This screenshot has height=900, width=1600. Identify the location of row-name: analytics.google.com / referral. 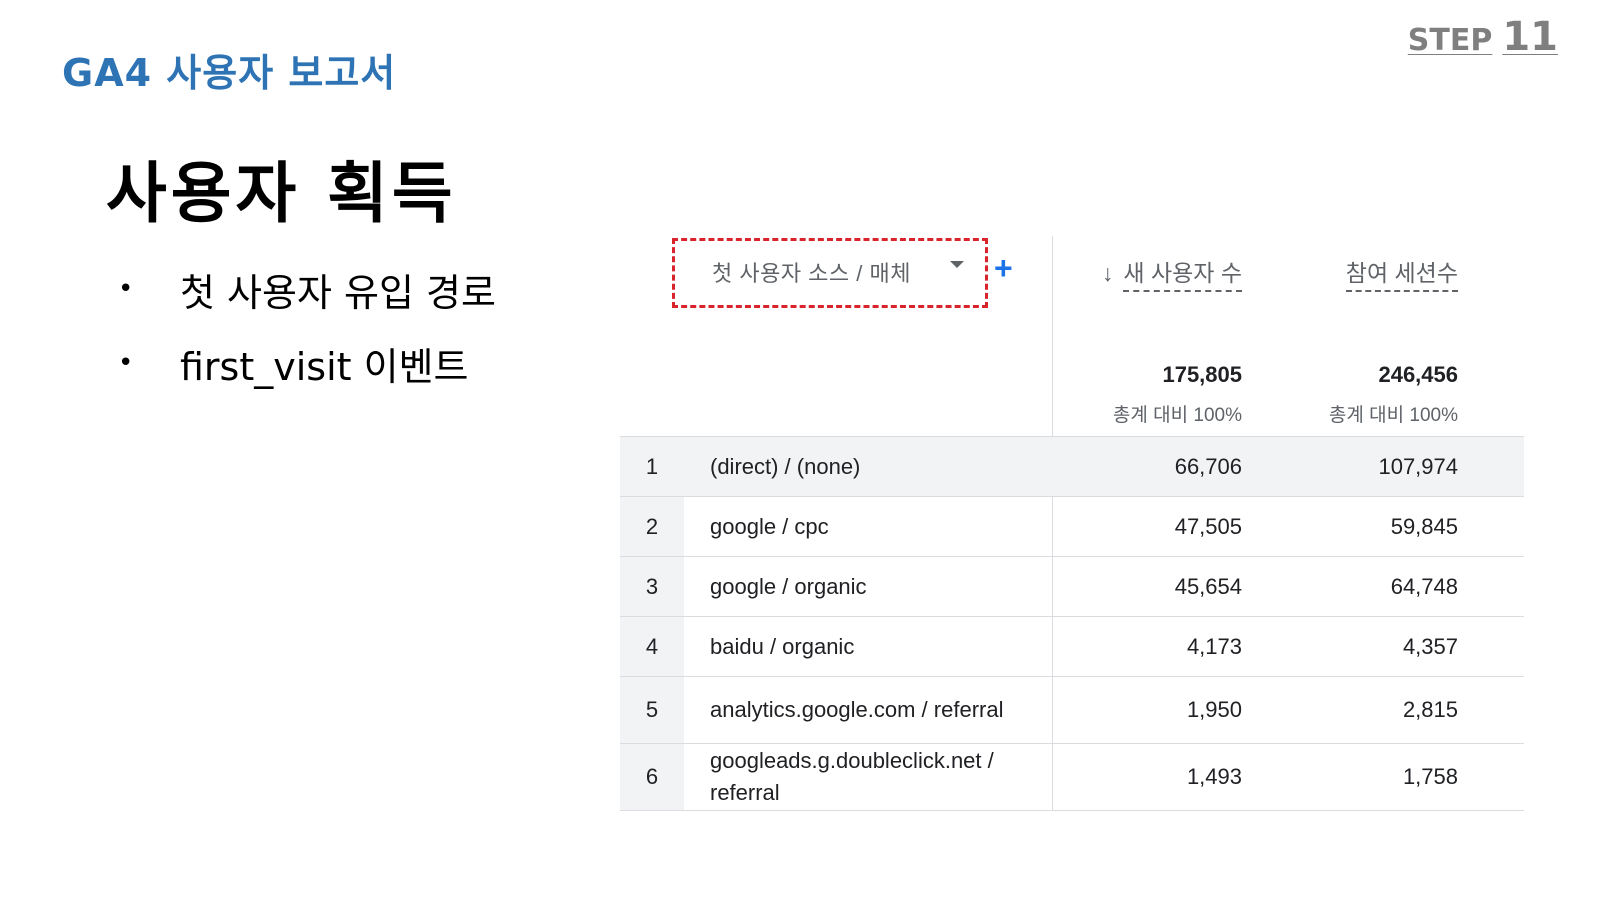
(868, 710).